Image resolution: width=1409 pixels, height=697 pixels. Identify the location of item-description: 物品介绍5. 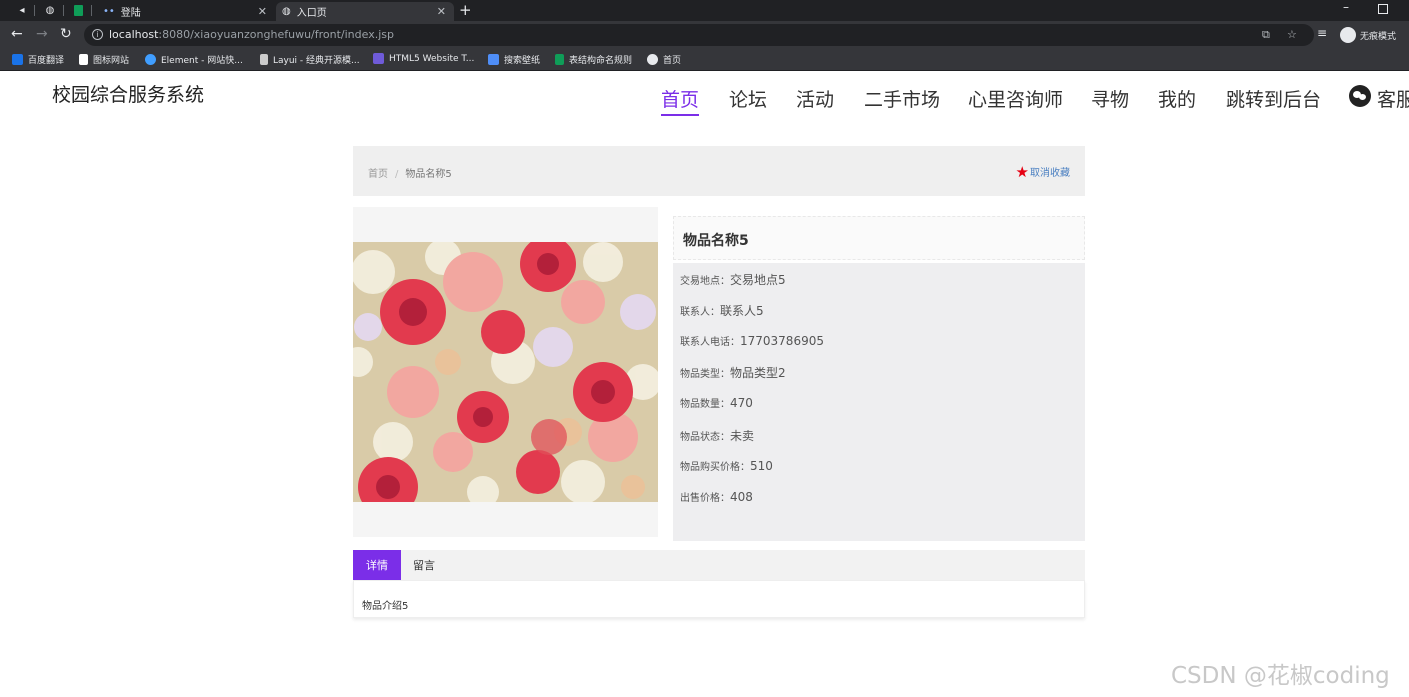
(385, 606).